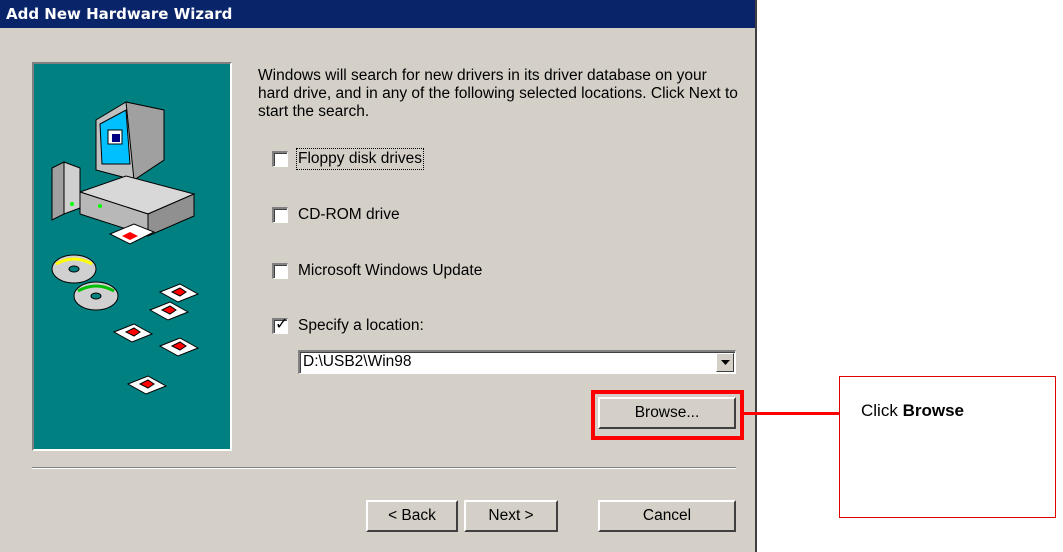 The image size is (1063, 552). What do you see at coordinates (280, 271) in the screenshot?
I see `windows-update-checkbox` at bounding box center [280, 271].